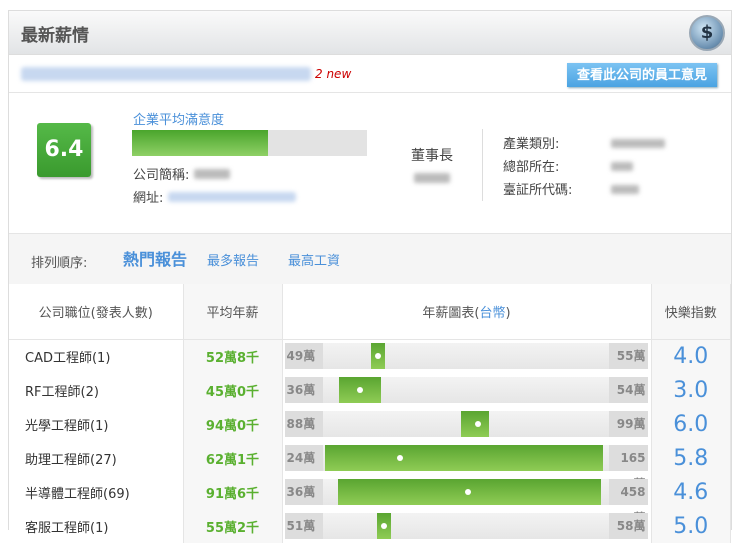 This screenshot has height=543, width=740. I want to click on table-row: 客服工程師(1) 55萬2千 51萬 58萬 5.0, so click(370, 526).